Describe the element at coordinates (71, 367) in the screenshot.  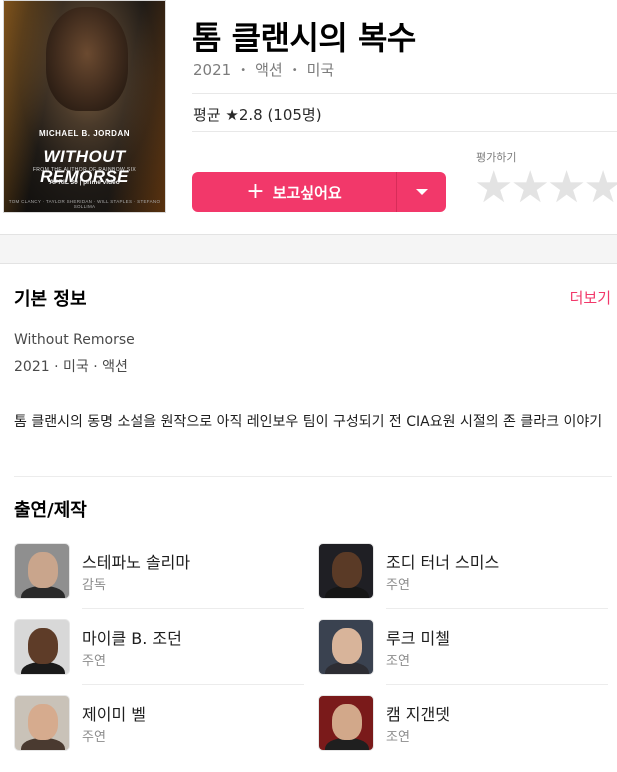
I see `info-meta: 2021 · 미국 · 액션` at that location.